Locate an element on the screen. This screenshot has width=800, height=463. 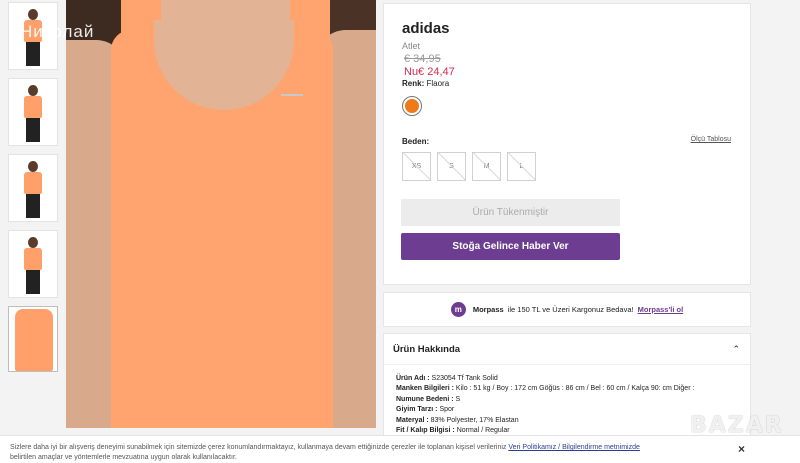
chevron-up-icon: ⌃ is located at coordinates (736, 349).